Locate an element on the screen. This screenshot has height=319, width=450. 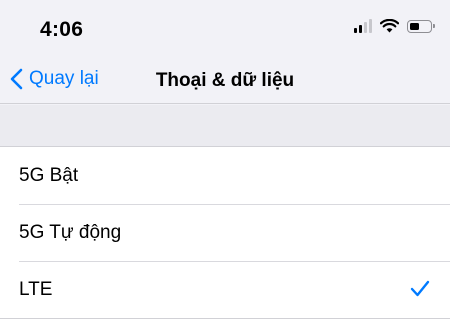
wifi-icon is located at coordinates (389, 26).